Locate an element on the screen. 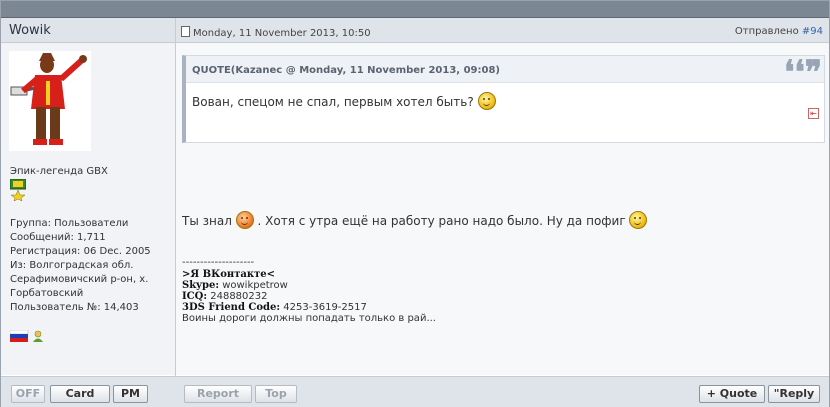 The height and width of the screenshot is (407, 830). avatar is located at coordinates (50, 101).